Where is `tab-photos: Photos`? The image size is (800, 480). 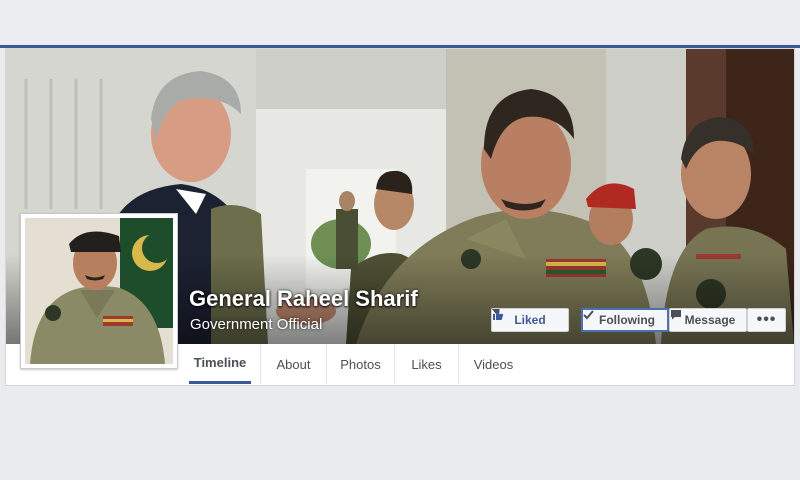 tab-photos: Photos is located at coordinates (360, 364).